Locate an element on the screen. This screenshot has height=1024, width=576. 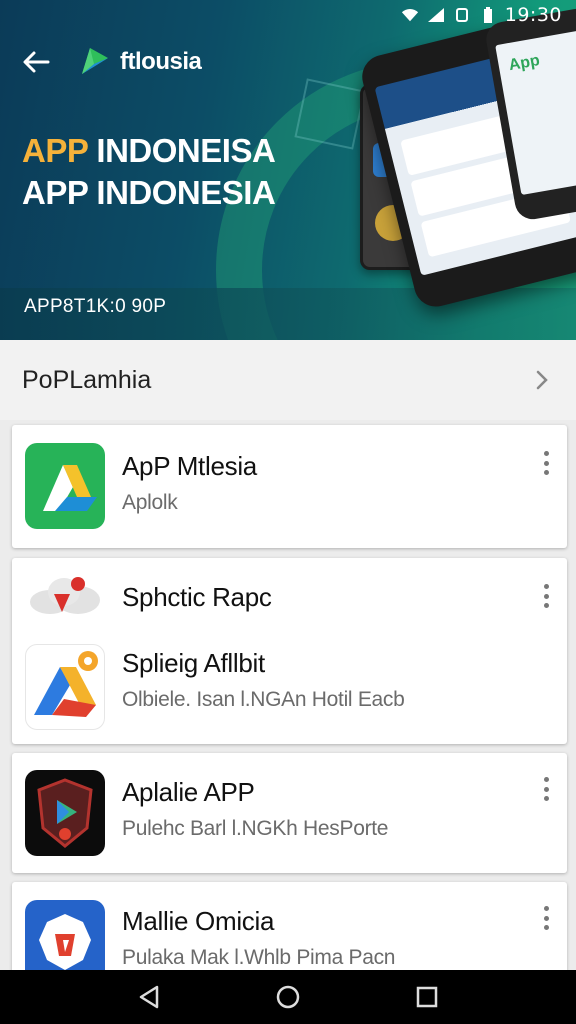
app-subtitle: Pulaka Mak l.Whlb Pima Pacn is located at coordinates (259, 957).